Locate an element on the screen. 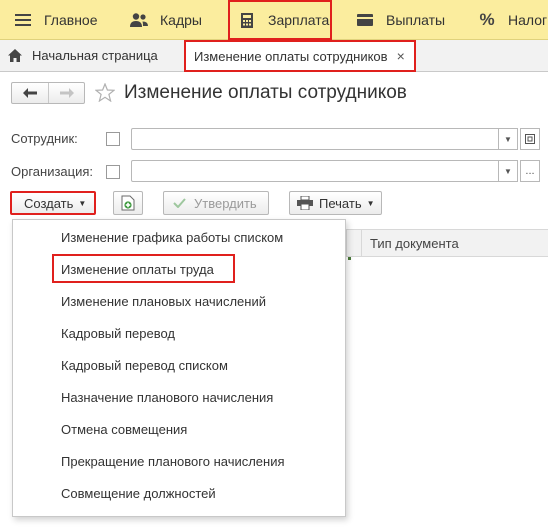 This screenshot has width=548, height=530. employee-dropdown-button: ▼ is located at coordinates (508, 139).